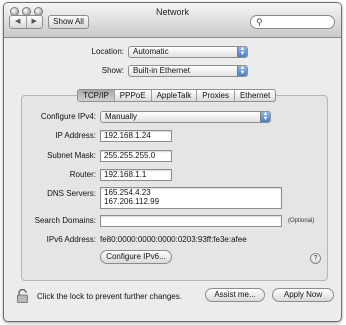 This screenshot has width=346, height=325. I want to click on ipv6-address-value: fe80:0000:0000:0000:0203:93ff:fe3e:afee, so click(173, 239).